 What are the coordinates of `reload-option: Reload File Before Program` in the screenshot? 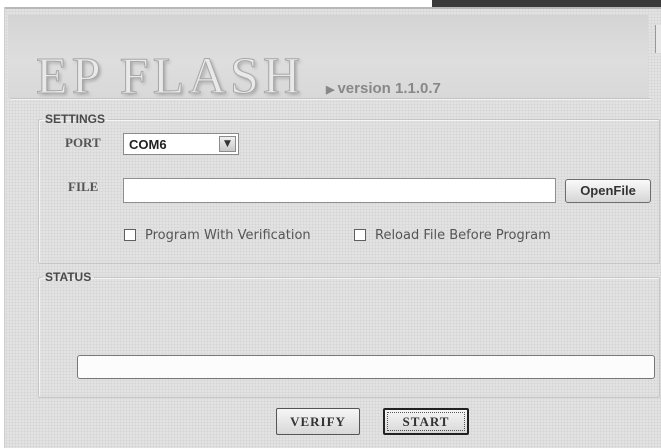 It's located at (452, 235).